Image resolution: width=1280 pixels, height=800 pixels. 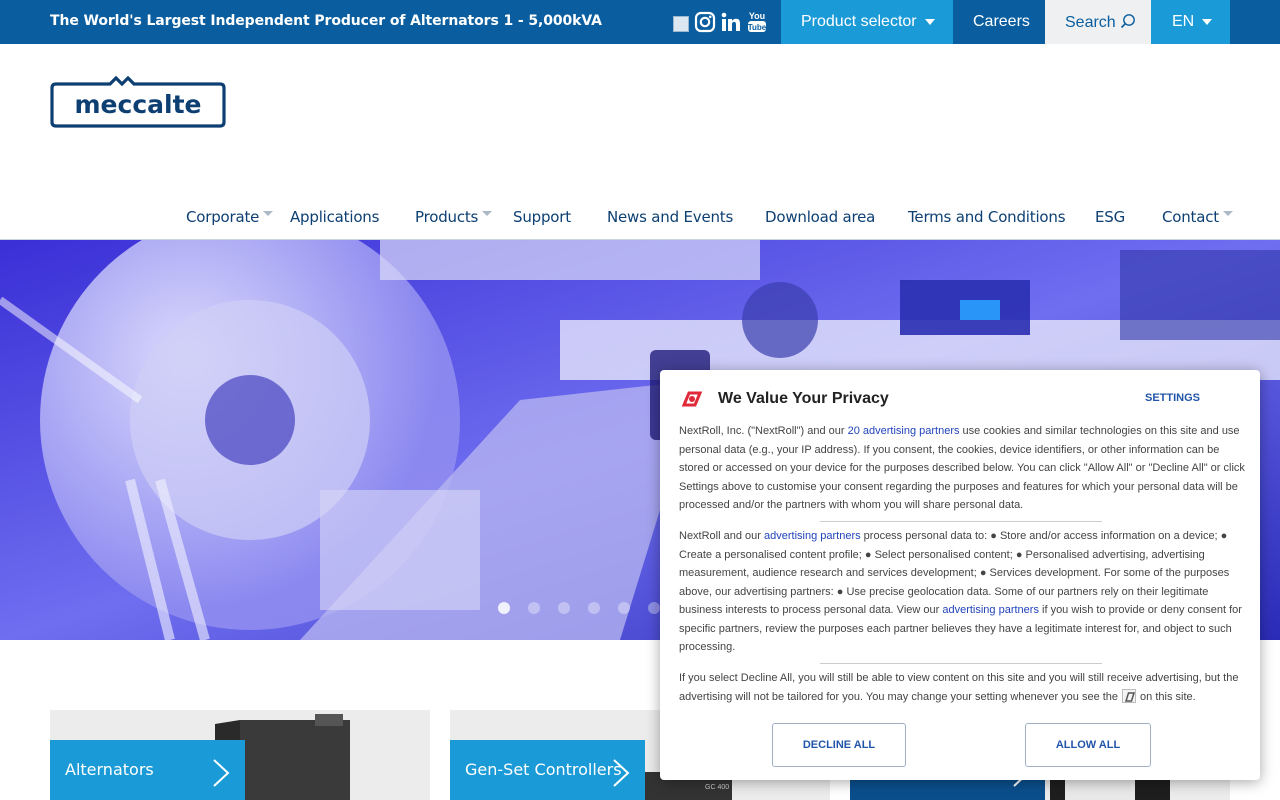 I want to click on language-selector: EN, so click(x=1190, y=22).